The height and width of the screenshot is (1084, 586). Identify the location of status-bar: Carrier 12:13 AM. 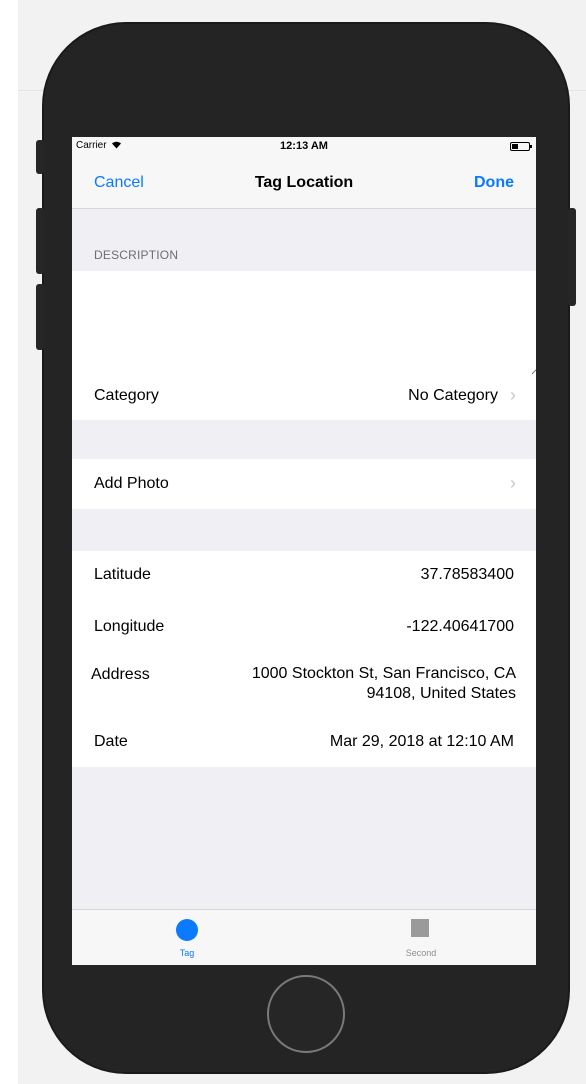
(304, 147).